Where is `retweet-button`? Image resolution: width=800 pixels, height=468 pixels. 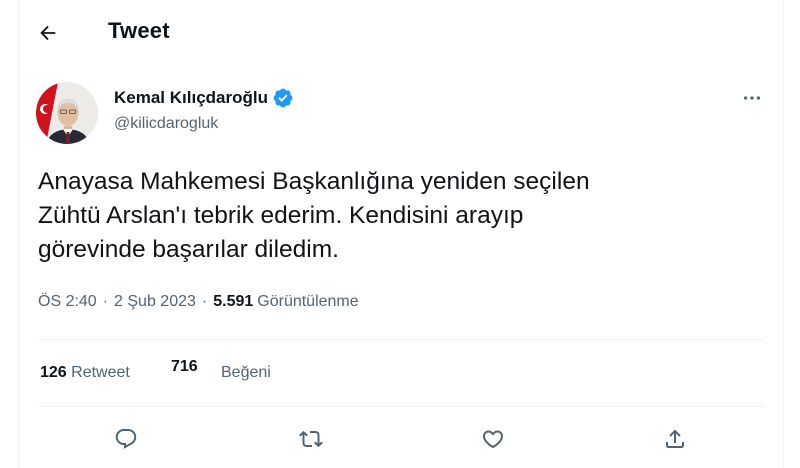
retweet-button is located at coordinates (311, 439).